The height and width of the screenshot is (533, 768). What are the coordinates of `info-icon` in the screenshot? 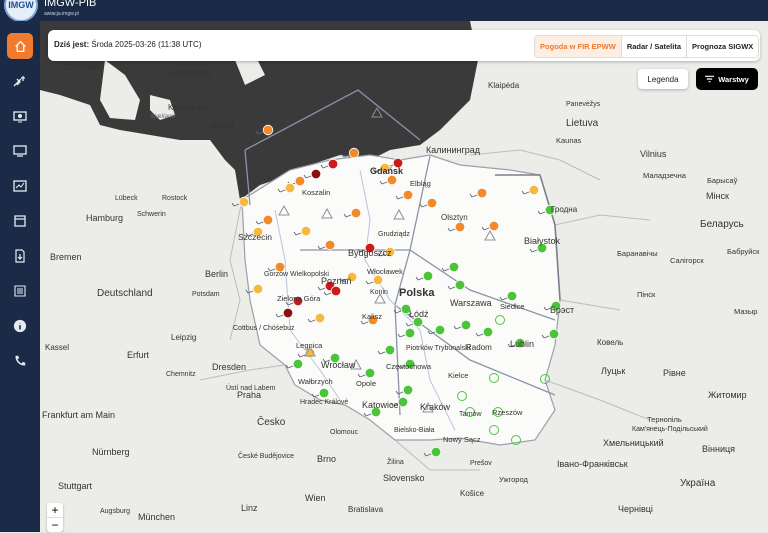 It's located at (20, 326).